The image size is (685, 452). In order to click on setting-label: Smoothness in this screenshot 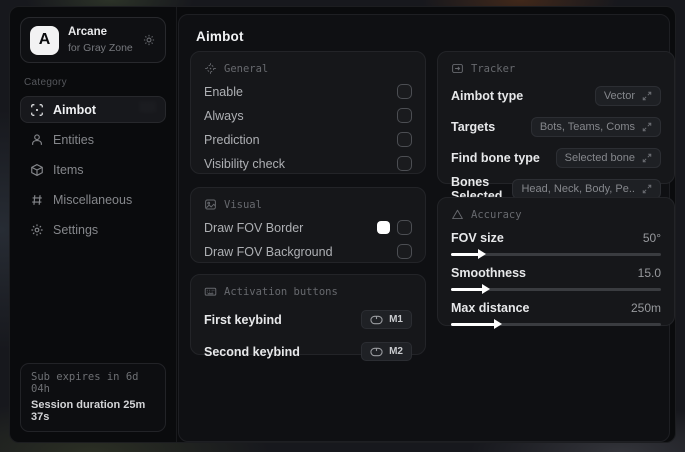, I will do `click(489, 273)`.